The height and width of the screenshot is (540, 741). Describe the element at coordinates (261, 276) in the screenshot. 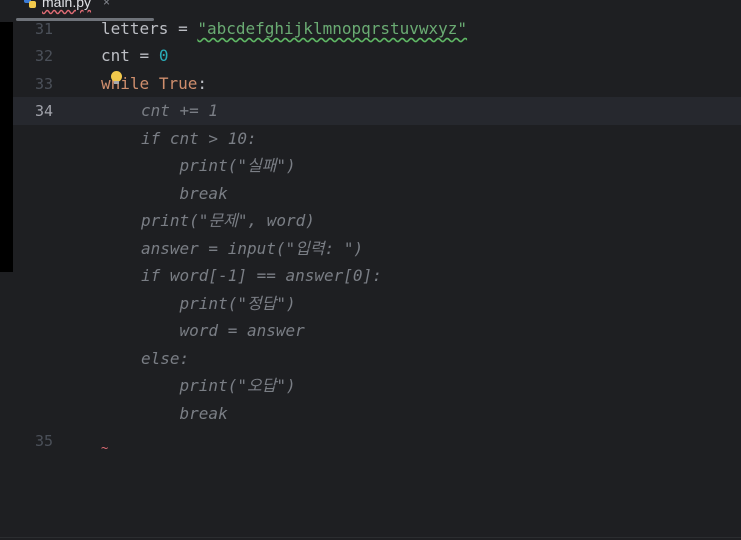

I see `code-line-inner: if word[-1] == answer[0]:` at that location.